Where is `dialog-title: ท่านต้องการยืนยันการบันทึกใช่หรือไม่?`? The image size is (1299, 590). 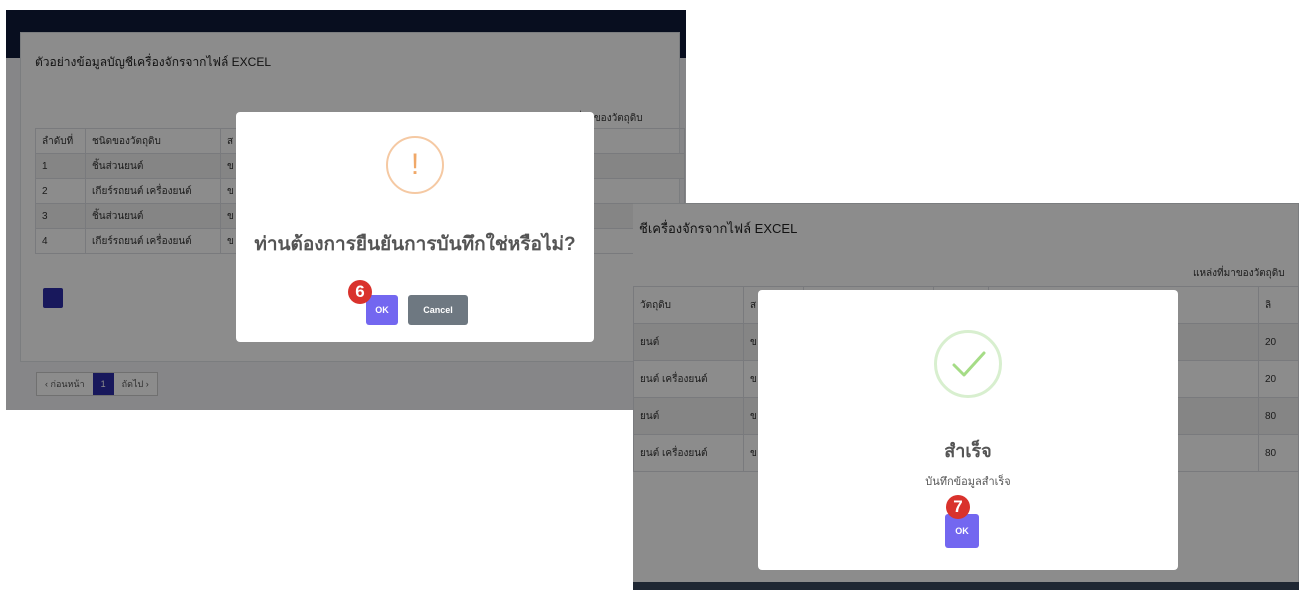
dialog-title: ท่านต้องการยืนยันการบันทึกใช่หรือไม่? is located at coordinates (415, 244).